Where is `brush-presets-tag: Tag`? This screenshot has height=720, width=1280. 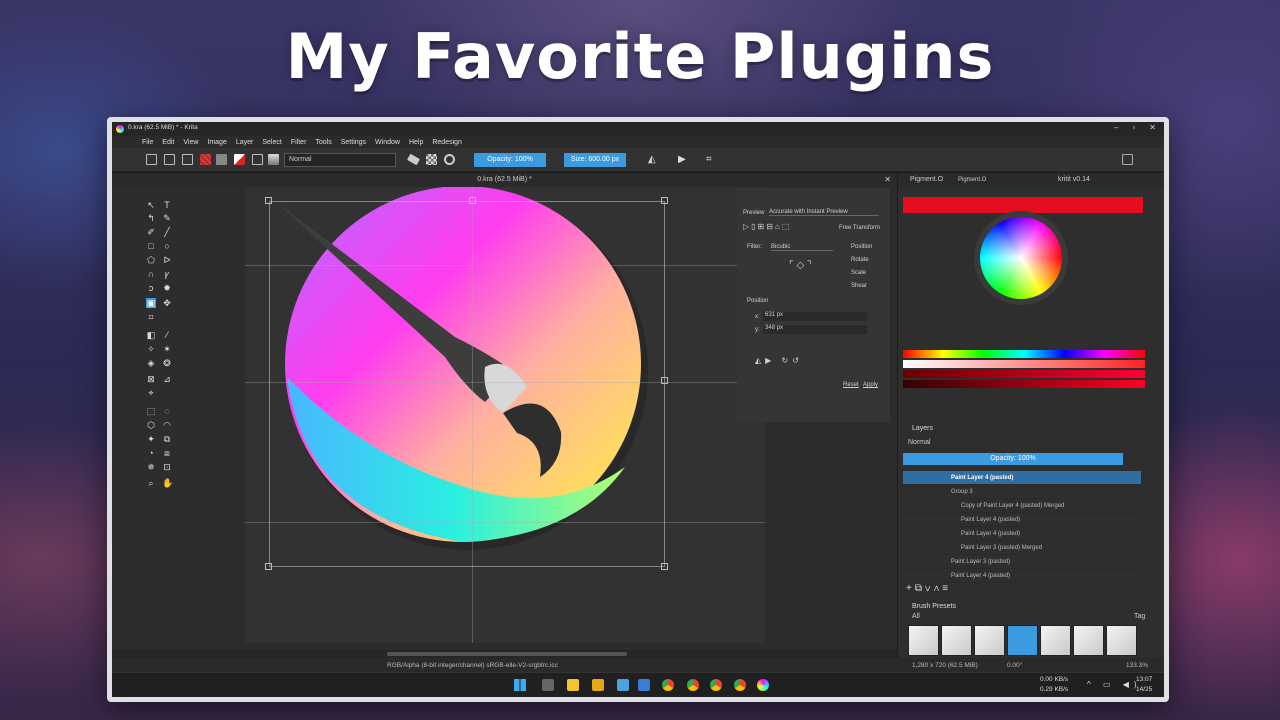 brush-presets-tag: Tag is located at coordinates (1139, 616).